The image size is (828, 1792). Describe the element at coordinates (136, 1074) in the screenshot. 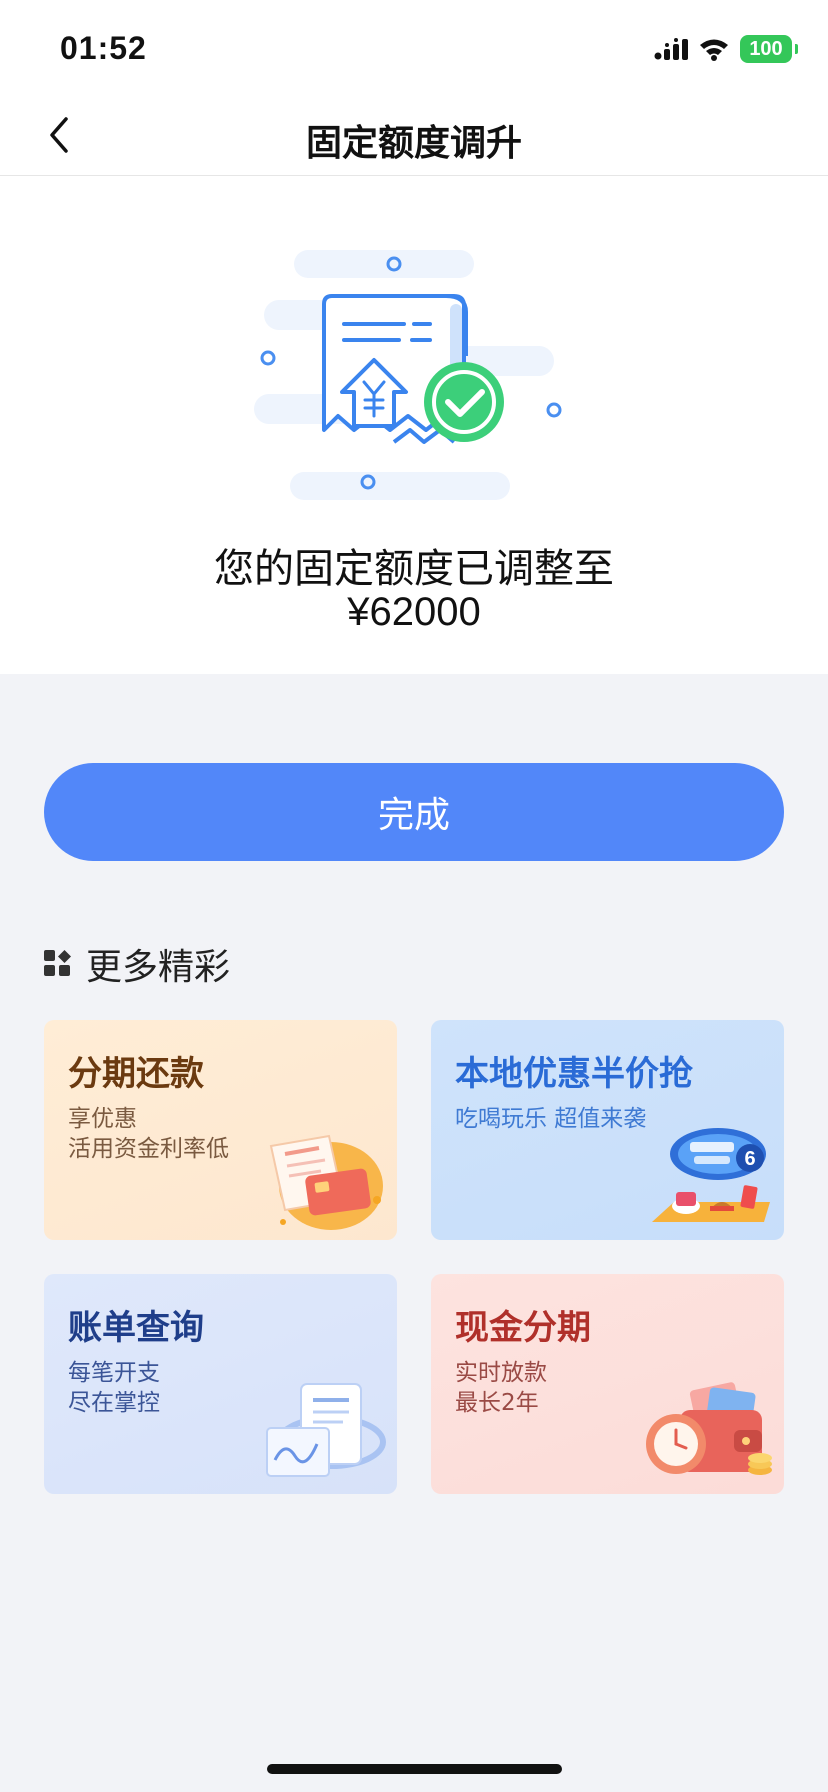

I see `promo-title: 分期还款` at that location.